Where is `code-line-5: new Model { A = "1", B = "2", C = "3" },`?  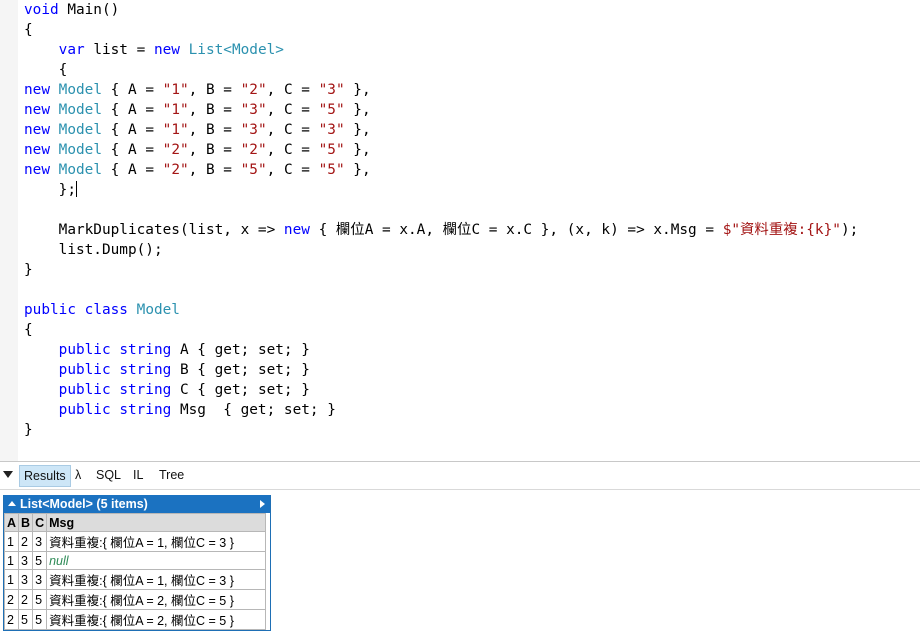
code-line-5: new Model { A = "1", B = "2", C = "3" }, is located at coordinates (197, 90).